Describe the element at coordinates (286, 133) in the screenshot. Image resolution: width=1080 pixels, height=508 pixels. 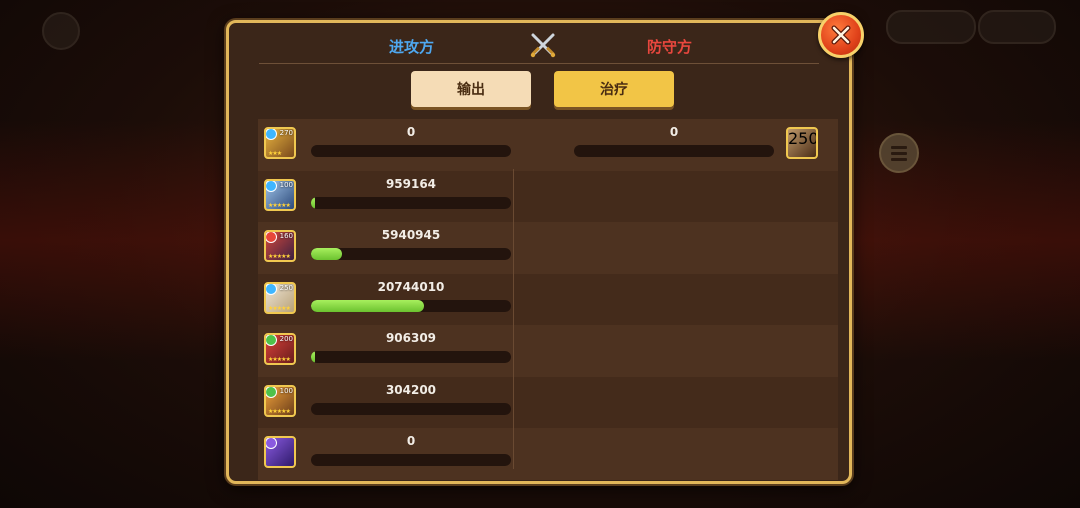
I see `hero-level: 270` at that location.